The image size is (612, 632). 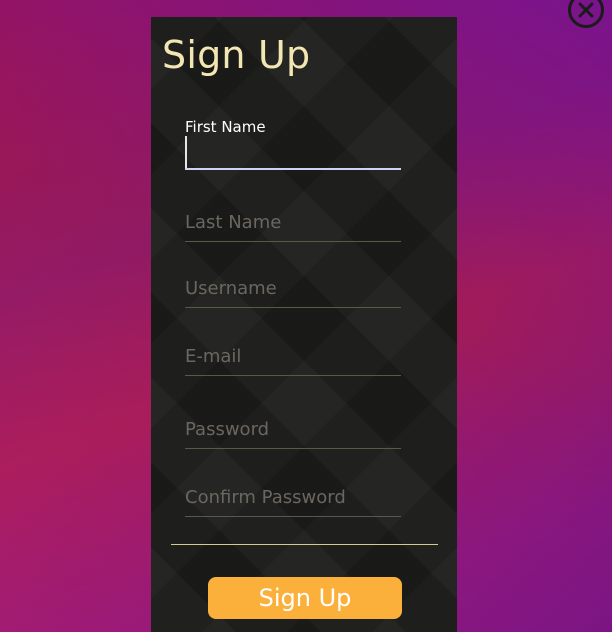 I want to click on email-input, so click(x=293, y=359).